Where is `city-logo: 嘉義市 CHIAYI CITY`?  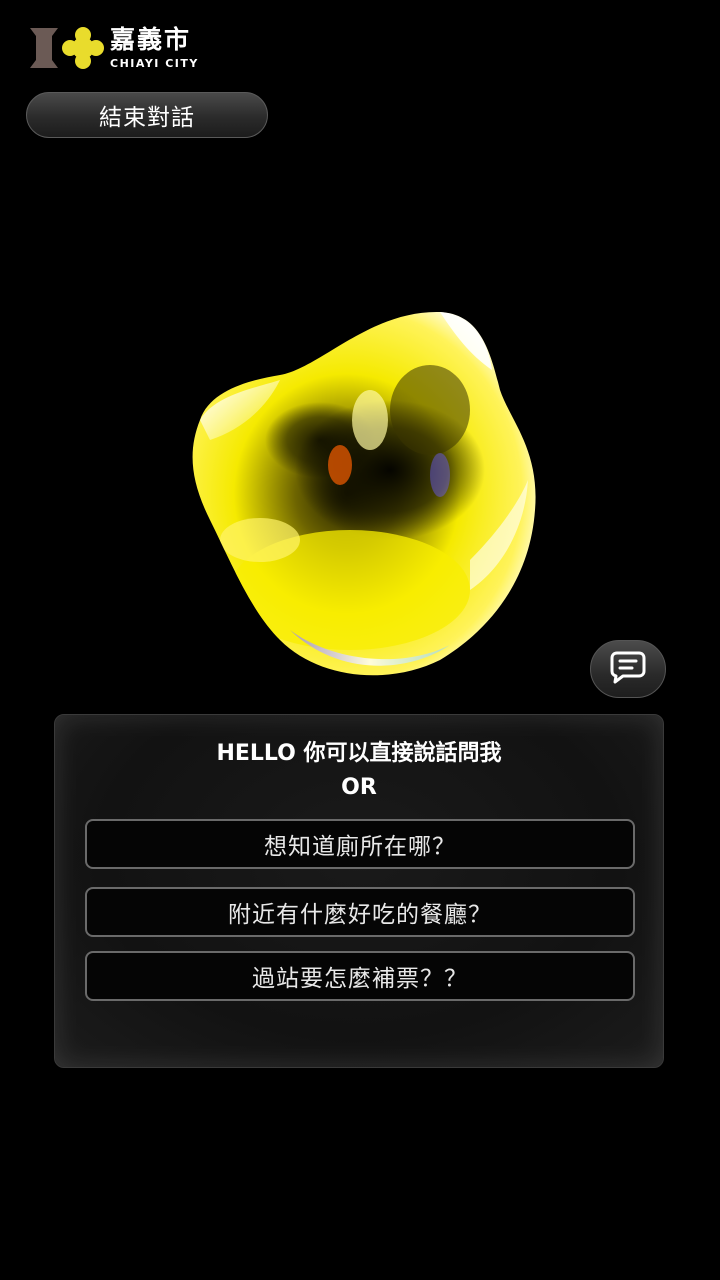
city-logo: 嘉義市 CHIAYI CITY is located at coordinates (113, 48).